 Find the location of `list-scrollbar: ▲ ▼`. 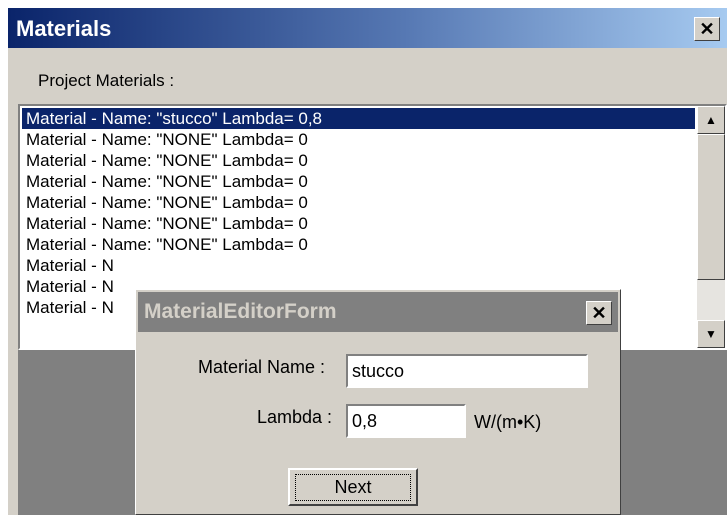

list-scrollbar: ▲ ▼ is located at coordinates (711, 227).